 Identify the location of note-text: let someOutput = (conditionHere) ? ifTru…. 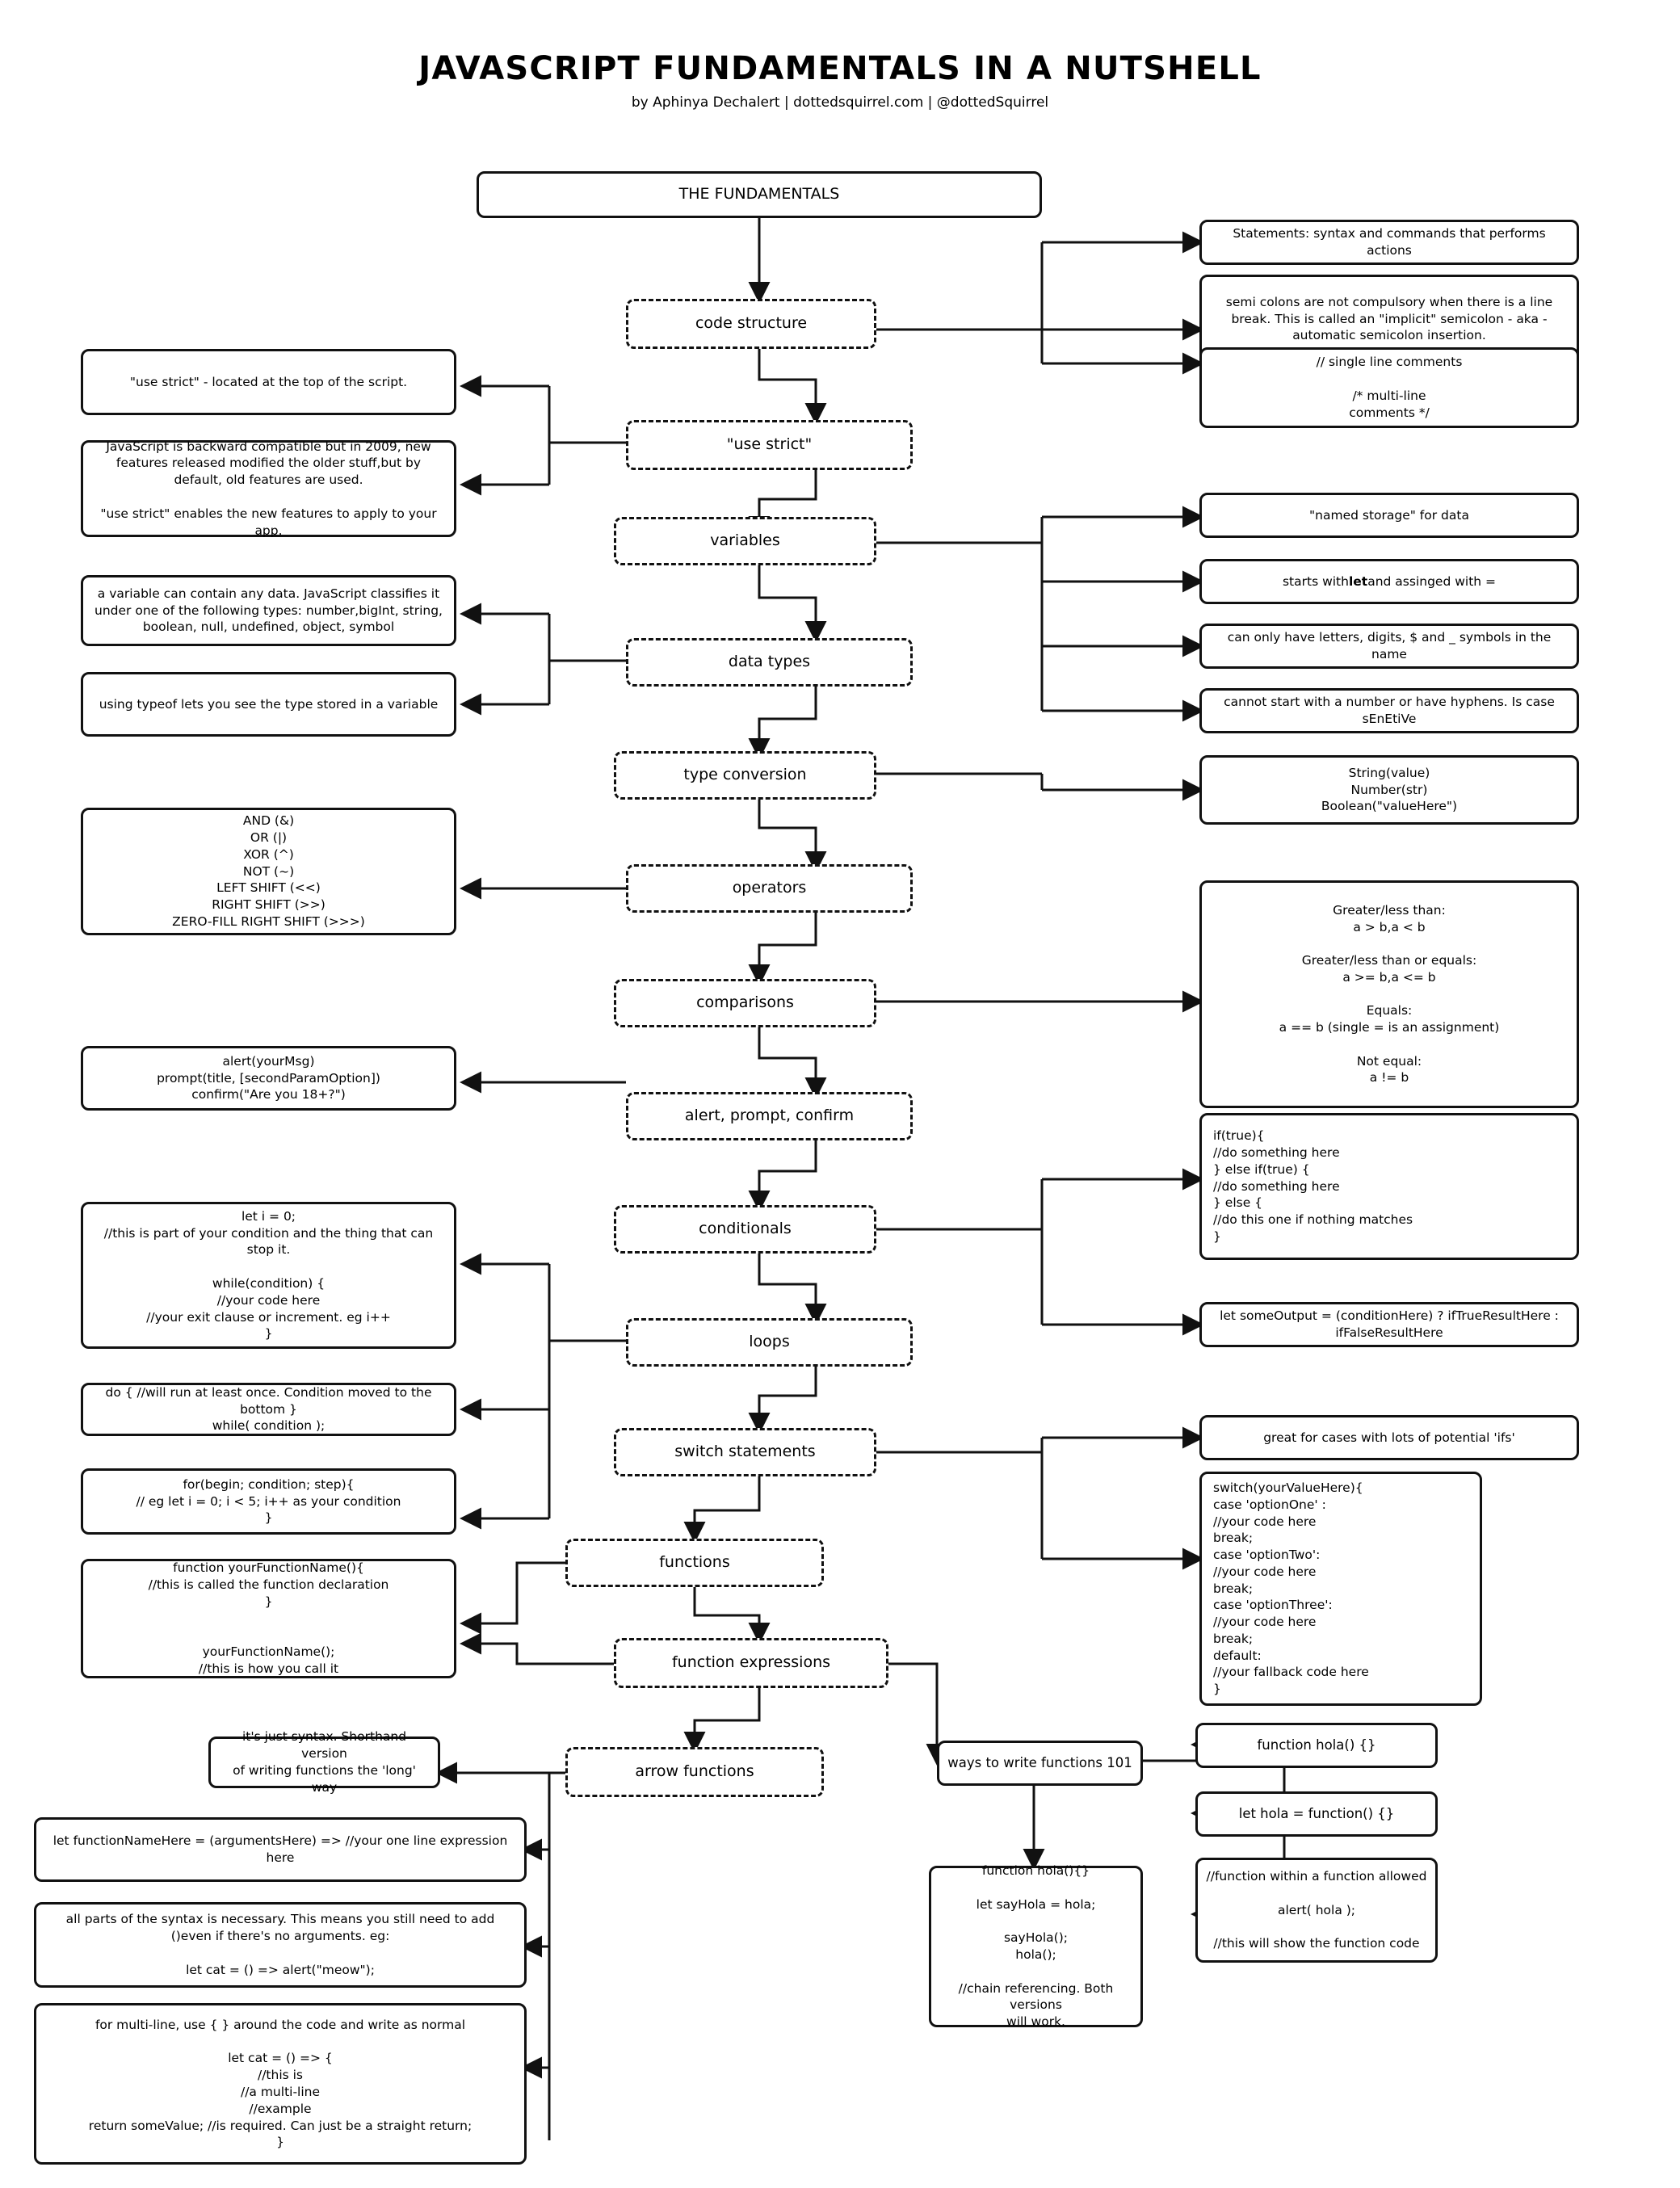
(1390, 1324).